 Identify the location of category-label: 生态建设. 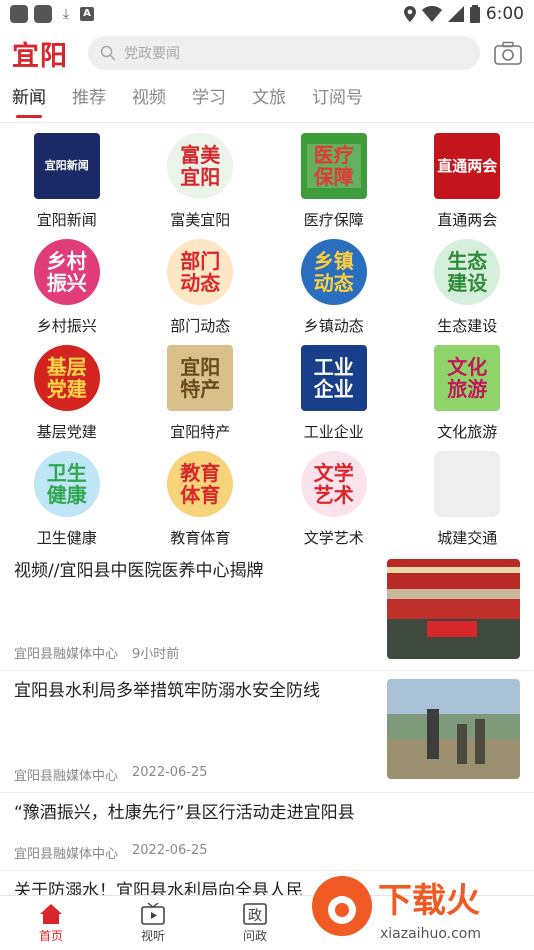
(467, 326).